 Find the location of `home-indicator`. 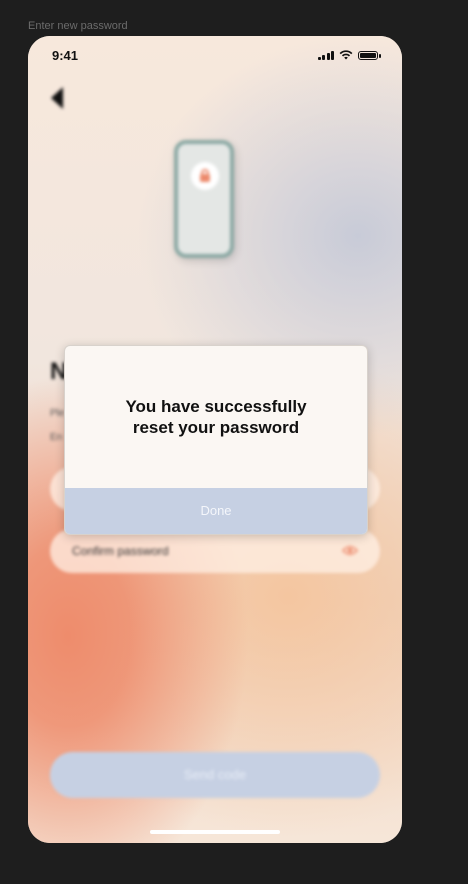

home-indicator is located at coordinates (215, 832).